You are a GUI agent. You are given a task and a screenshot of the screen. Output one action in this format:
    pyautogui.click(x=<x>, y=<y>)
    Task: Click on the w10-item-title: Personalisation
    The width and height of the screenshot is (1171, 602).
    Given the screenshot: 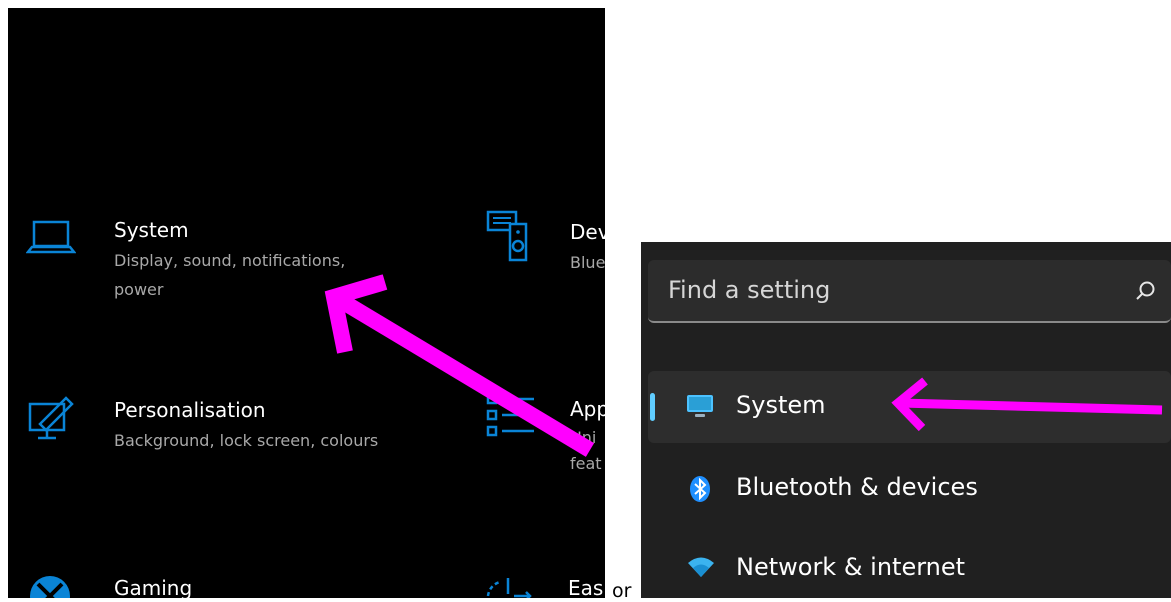 What is the action you would take?
    pyautogui.click(x=190, y=410)
    